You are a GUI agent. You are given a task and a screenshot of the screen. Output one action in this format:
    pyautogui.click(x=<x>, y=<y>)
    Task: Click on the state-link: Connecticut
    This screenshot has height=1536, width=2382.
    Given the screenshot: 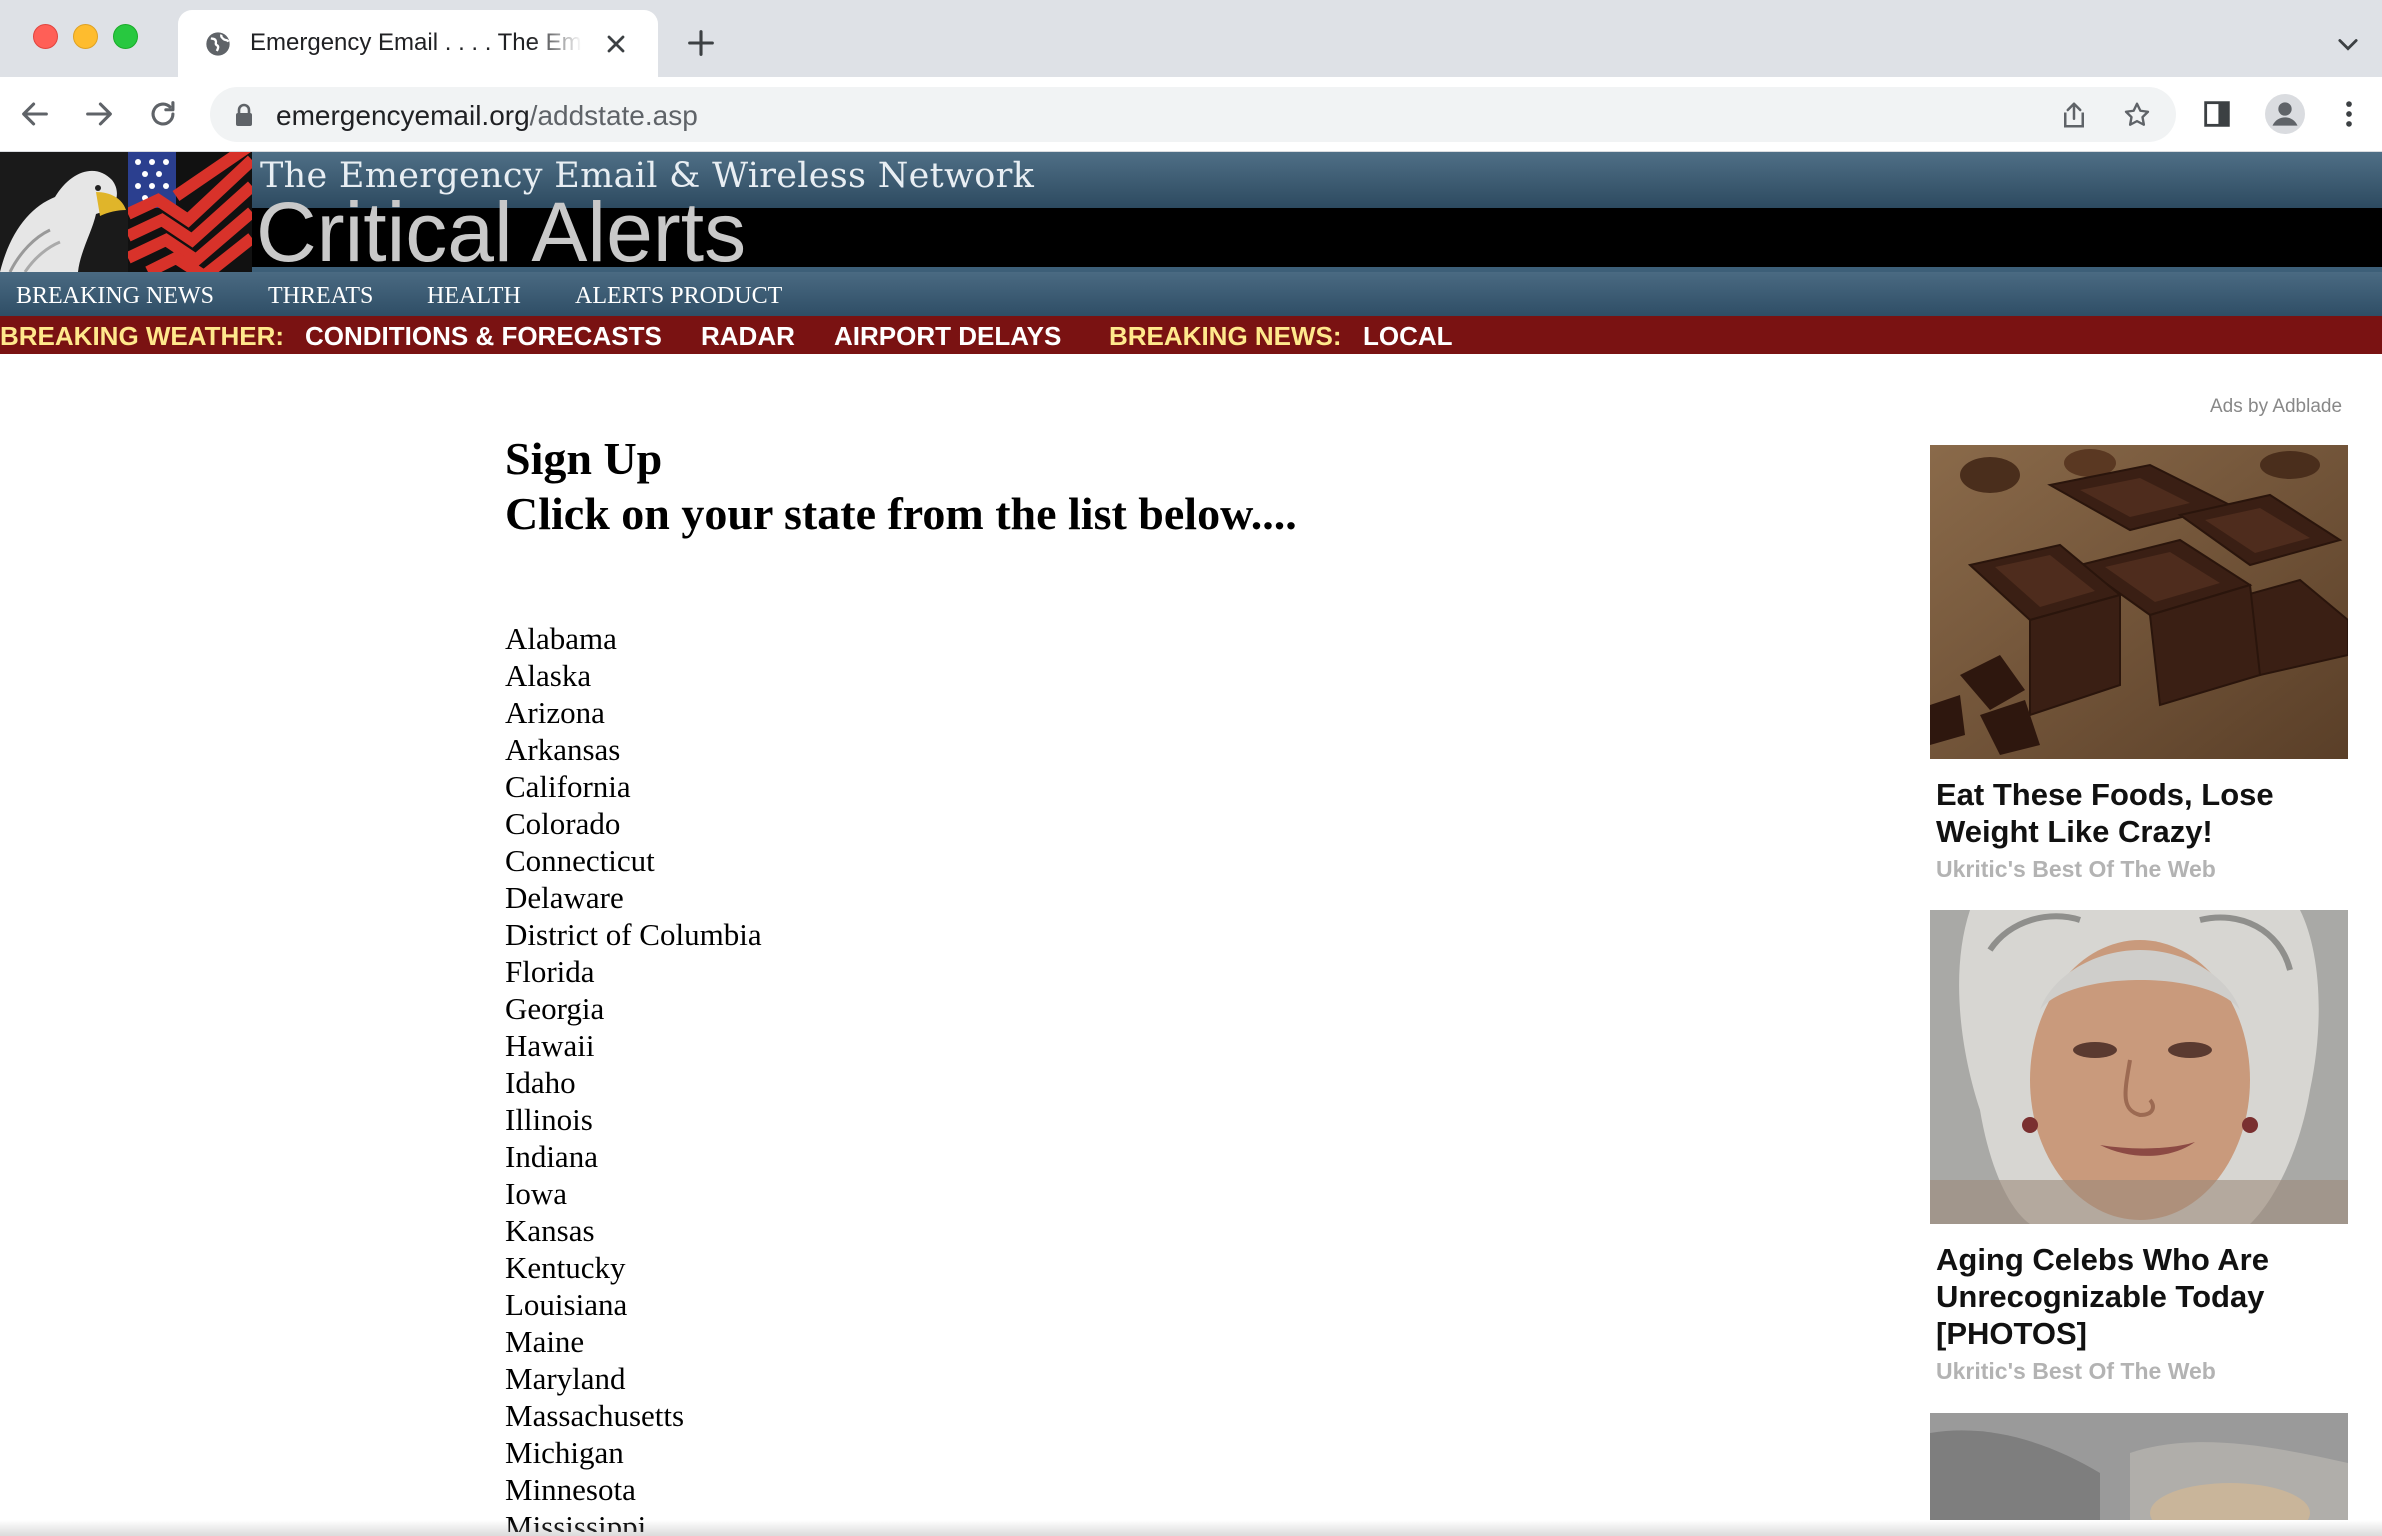 What is the action you would take?
    pyautogui.click(x=805, y=860)
    